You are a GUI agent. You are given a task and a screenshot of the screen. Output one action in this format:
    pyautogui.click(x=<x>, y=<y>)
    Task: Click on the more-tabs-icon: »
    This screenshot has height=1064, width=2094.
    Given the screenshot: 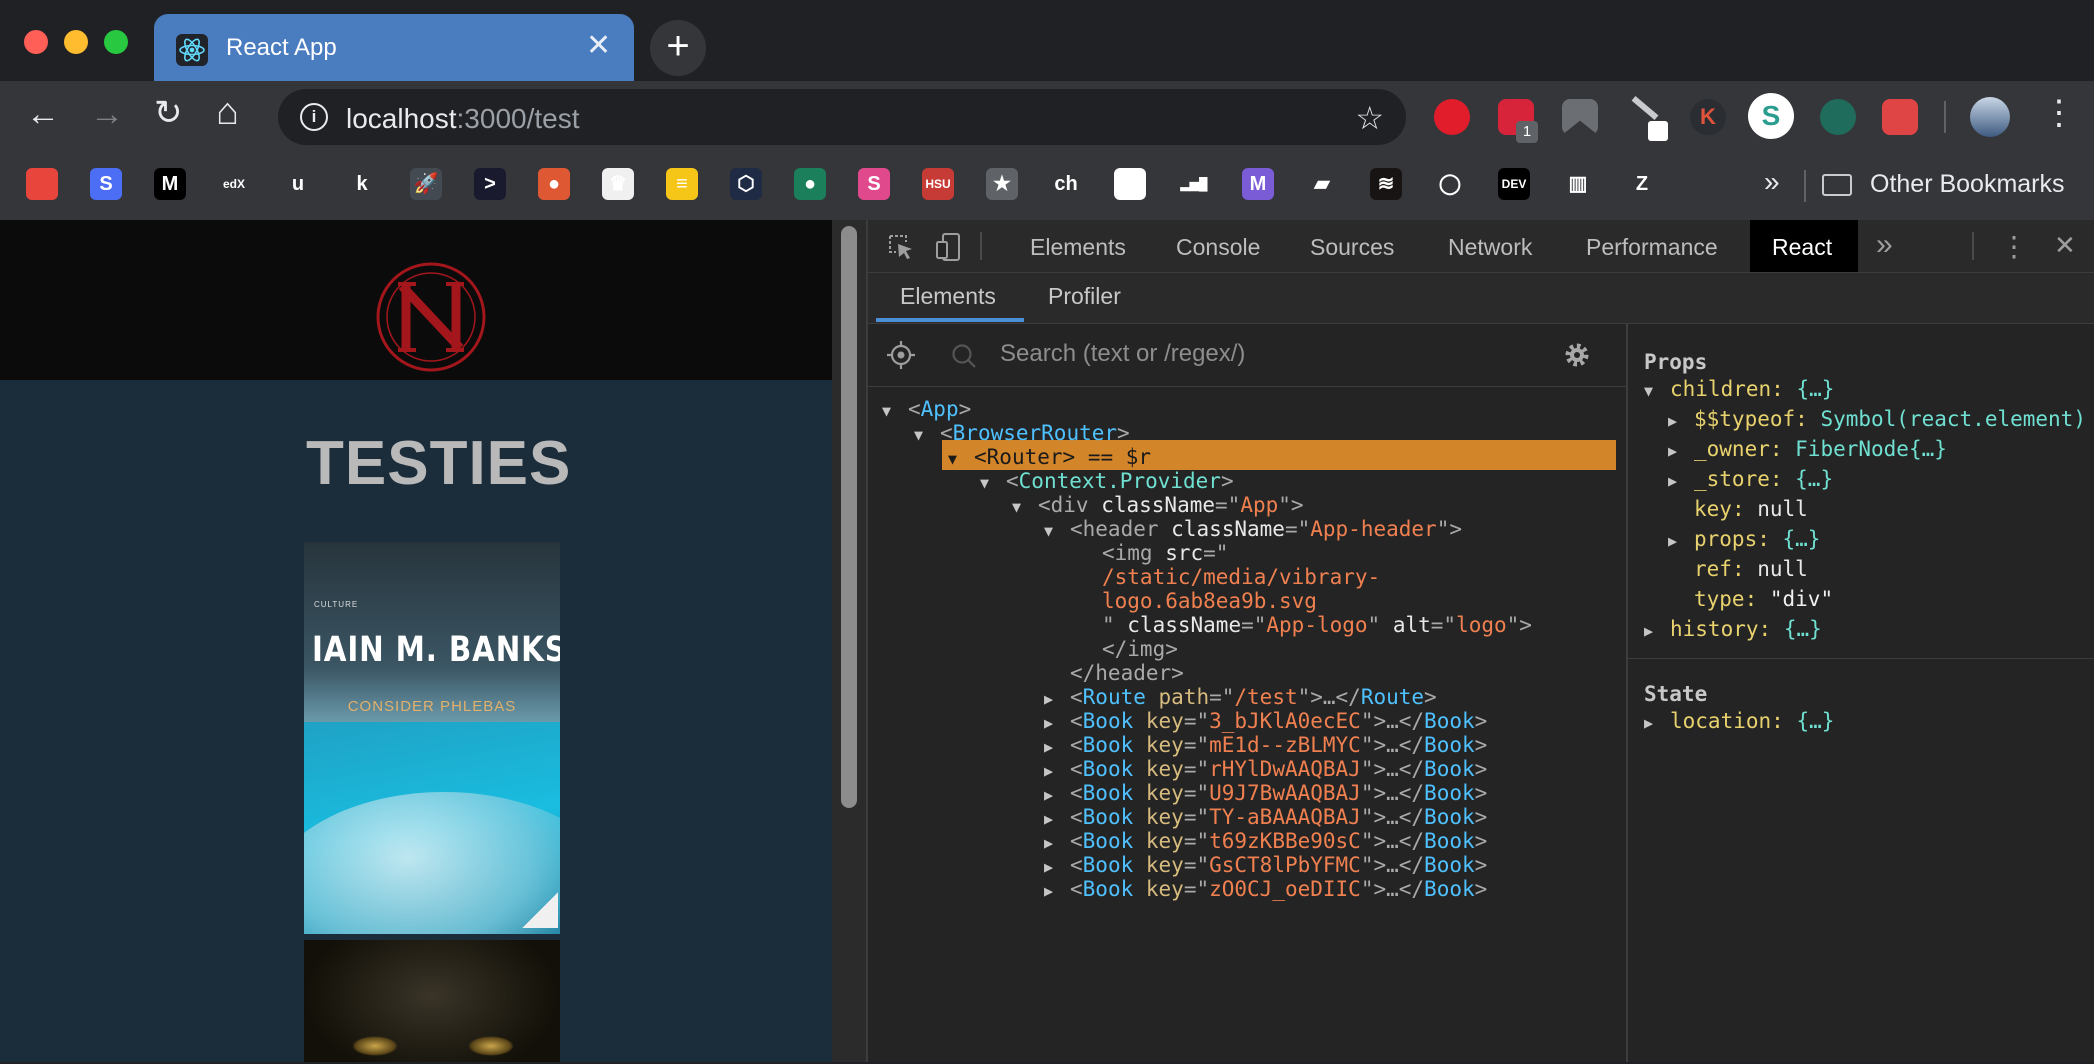 What is the action you would take?
    pyautogui.click(x=1884, y=245)
    